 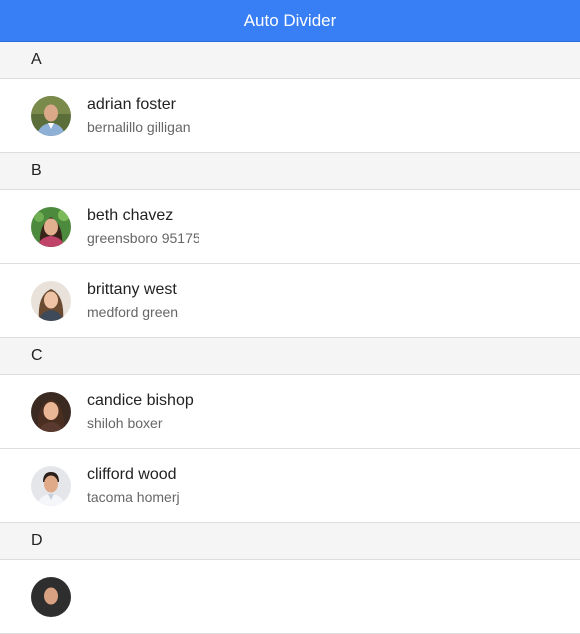 I want to click on contact-name: clifford wood, so click(x=132, y=474).